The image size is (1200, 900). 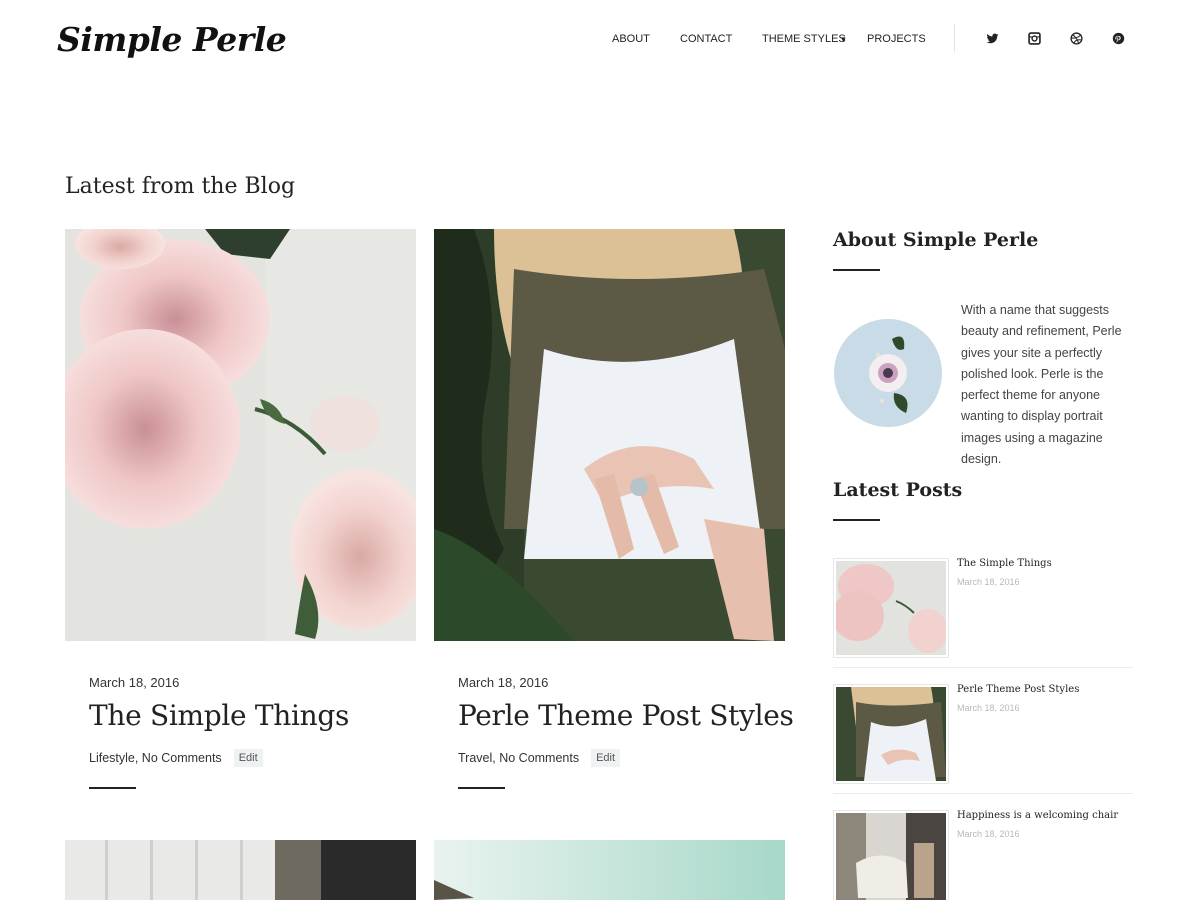 What do you see at coordinates (172, 39) in the screenshot?
I see `site-logo: Simple Perle` at bounding box center [172, 39].